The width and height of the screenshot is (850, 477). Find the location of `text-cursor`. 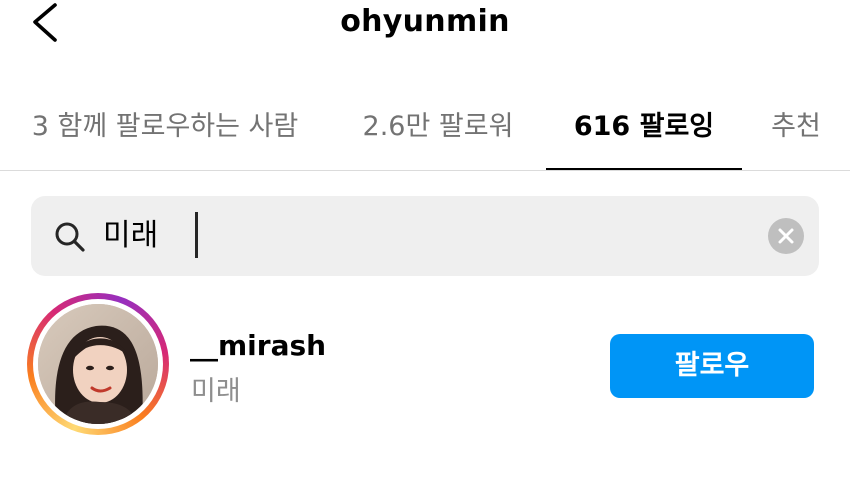

text-cursor is located at coordinates (196, 235).